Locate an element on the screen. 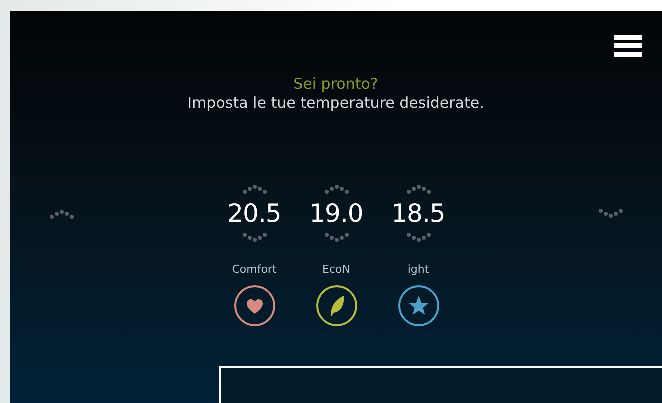 Image resolution: width=662 pixels, height=403 pixels. mode-label: Comfort is located at coordinates (254, 270).